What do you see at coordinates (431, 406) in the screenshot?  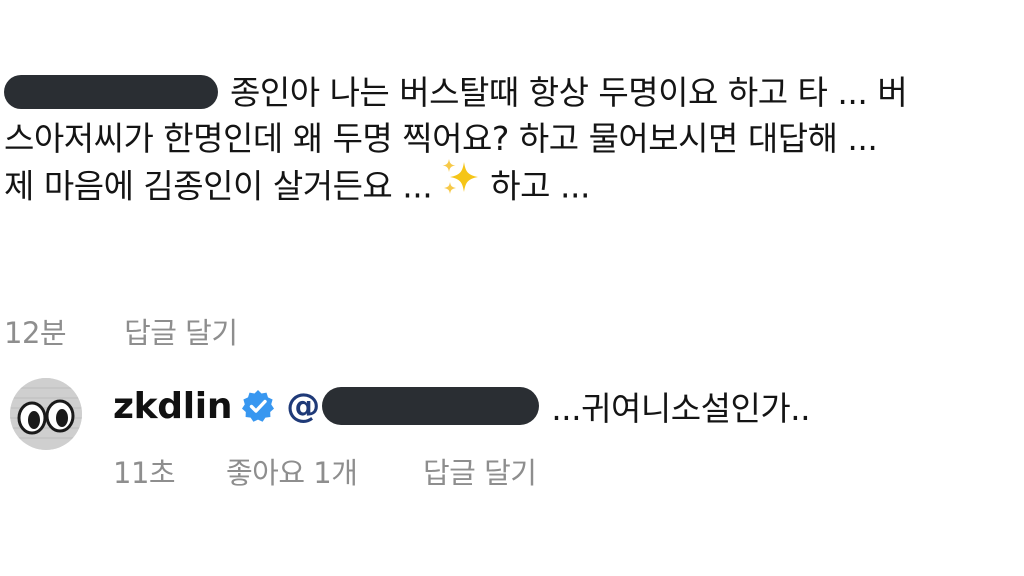 I see `redacted-mention` at bounding box center [431, 406].